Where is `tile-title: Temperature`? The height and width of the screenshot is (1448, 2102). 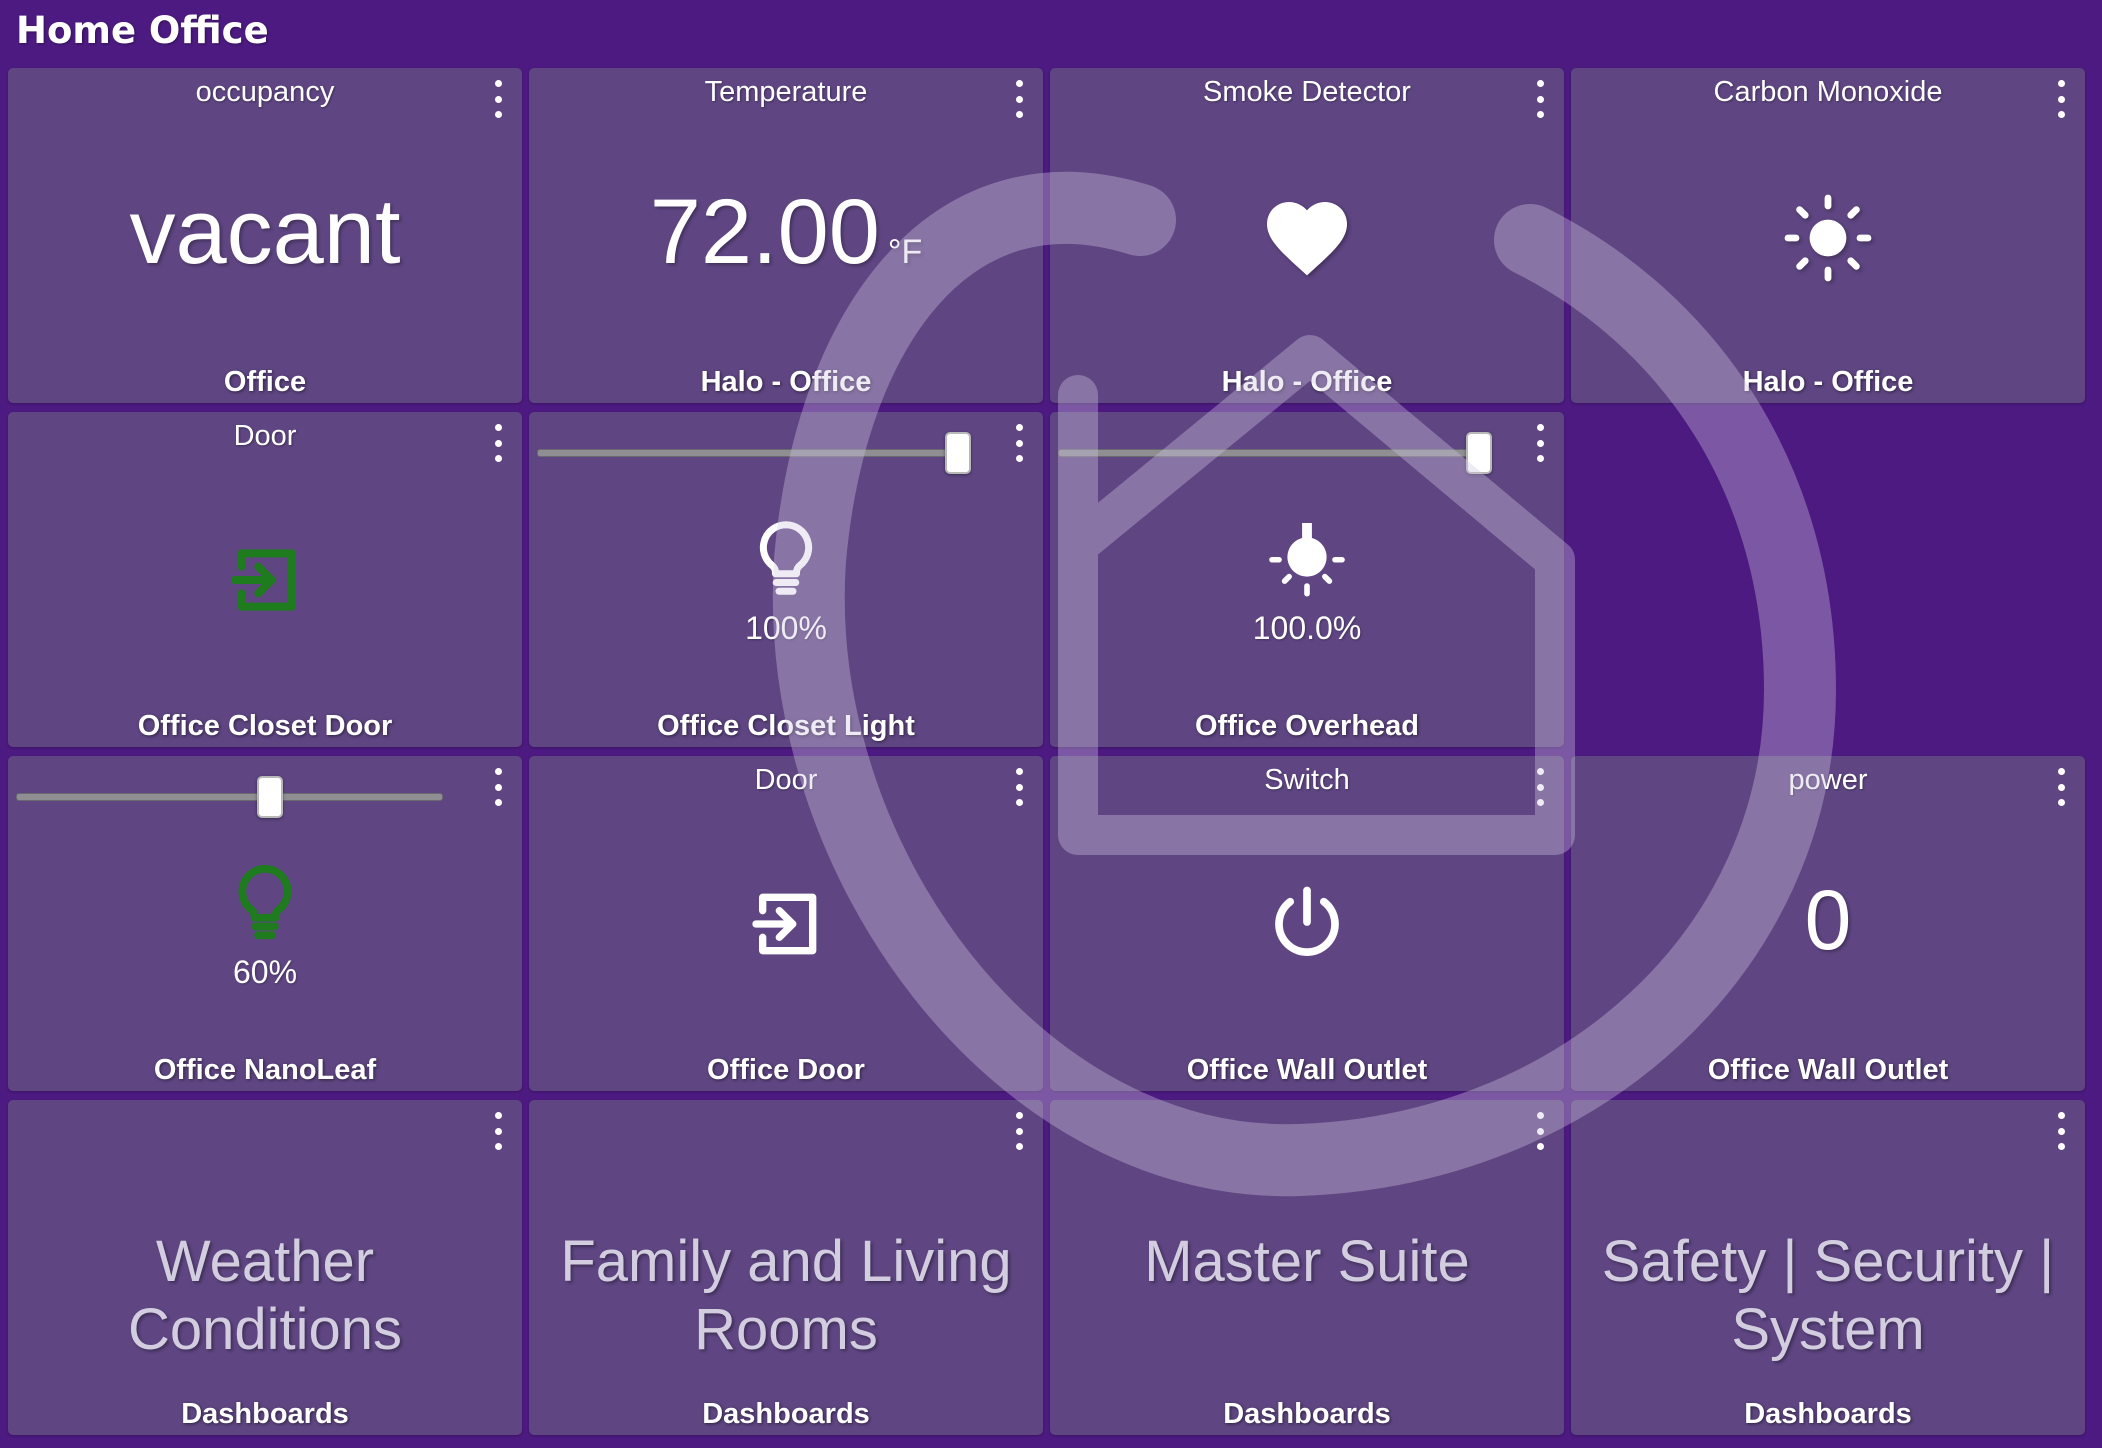 tile-title: Temperature is located at coordinates (786, 92).